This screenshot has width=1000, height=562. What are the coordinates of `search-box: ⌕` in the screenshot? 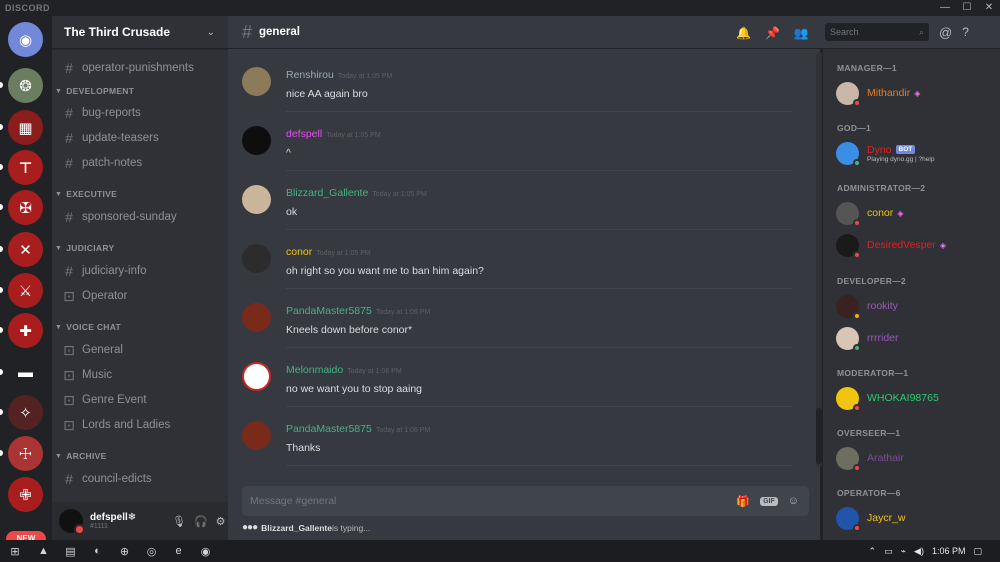 It's located at (877, 32).